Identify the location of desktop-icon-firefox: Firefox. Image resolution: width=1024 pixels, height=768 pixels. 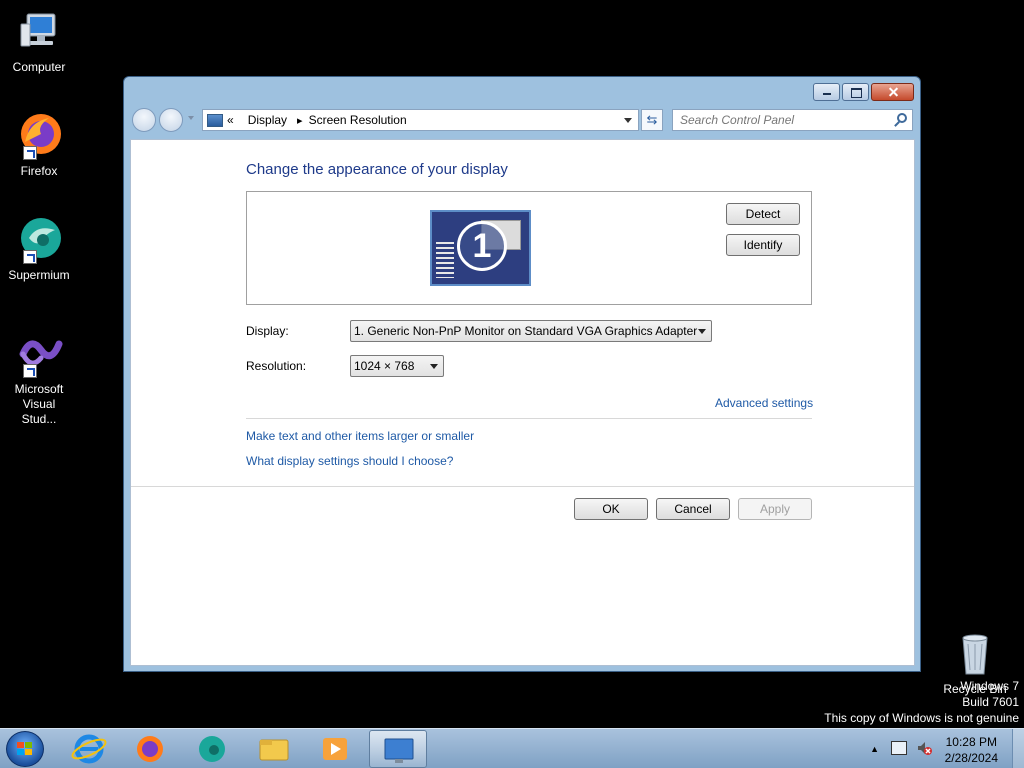
(39, 145).